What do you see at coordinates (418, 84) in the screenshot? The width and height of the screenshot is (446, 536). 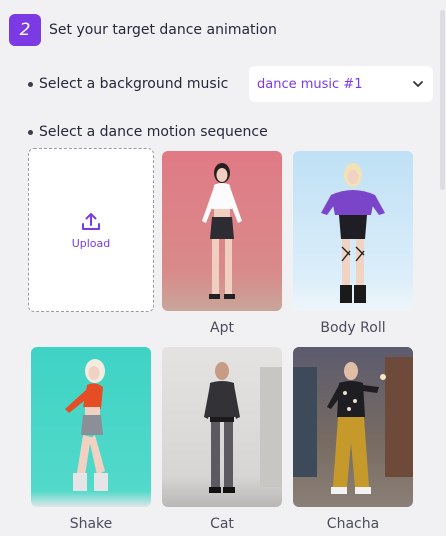 I see `chevron-down-icon` at bounding box center [418, 84].